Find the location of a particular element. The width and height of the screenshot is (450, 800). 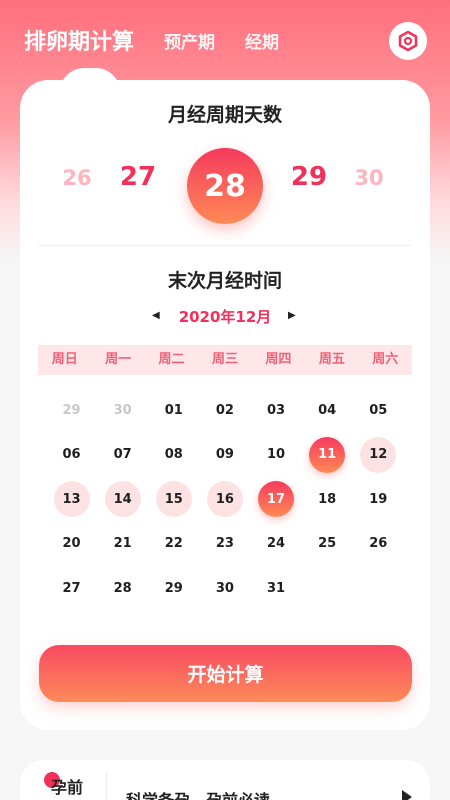

calendar-day-number: 23 is located at coordinates (224, 544).